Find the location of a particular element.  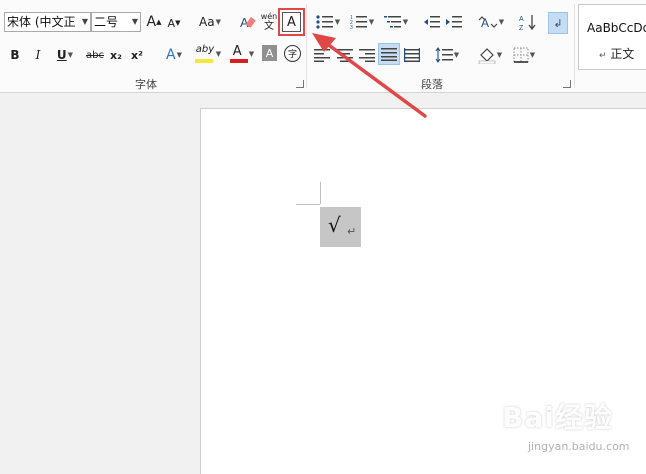

watermark-logo: Bai经验 is located at coordinates (557, 417).